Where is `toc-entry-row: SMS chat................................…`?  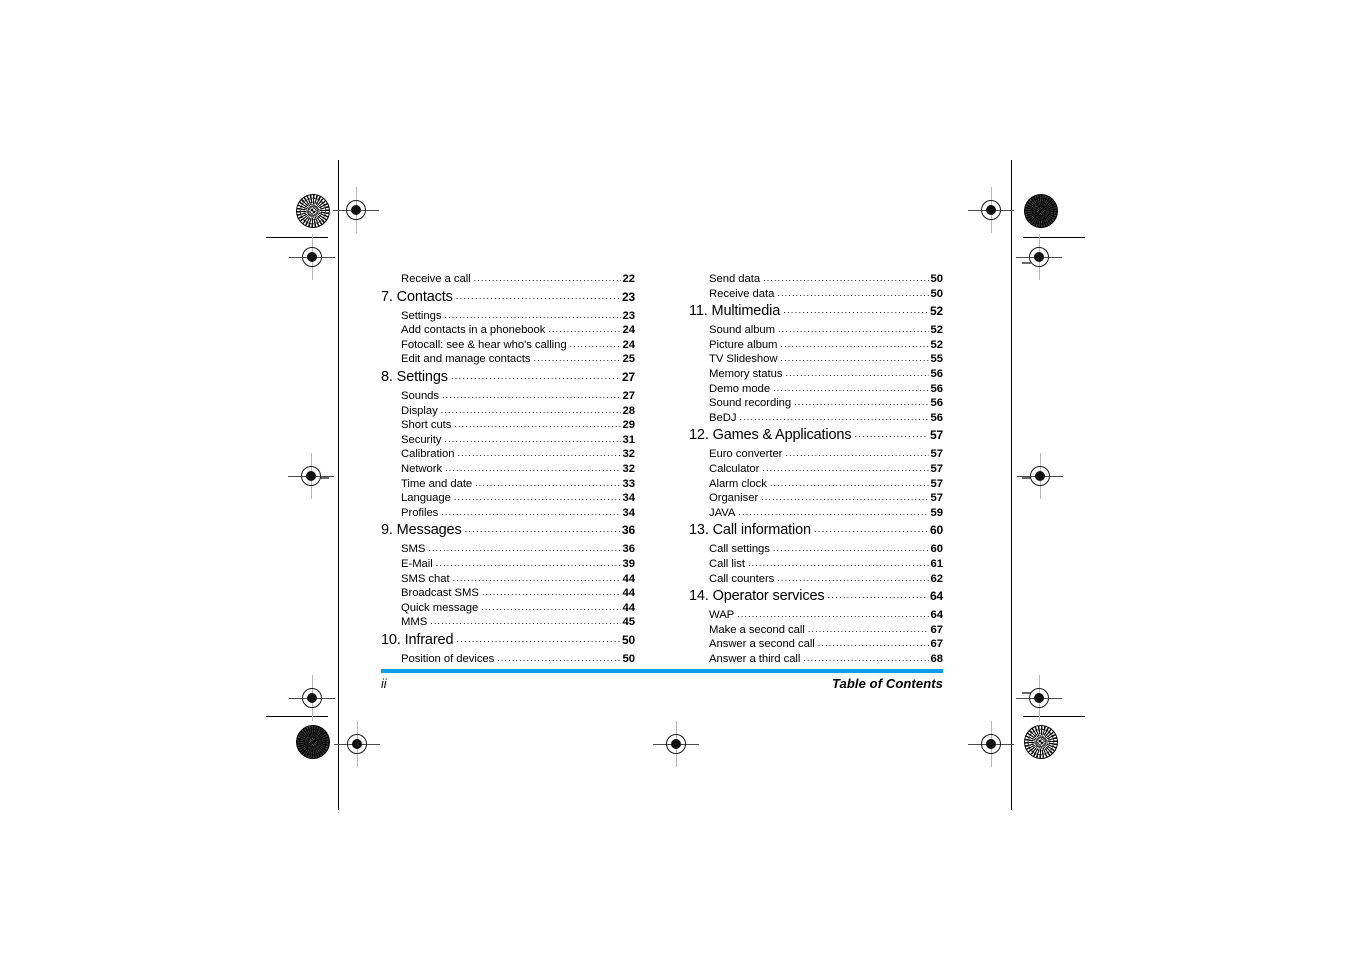
toc-entry-row: SMS chat................................… is located at coordinates (508, 579).